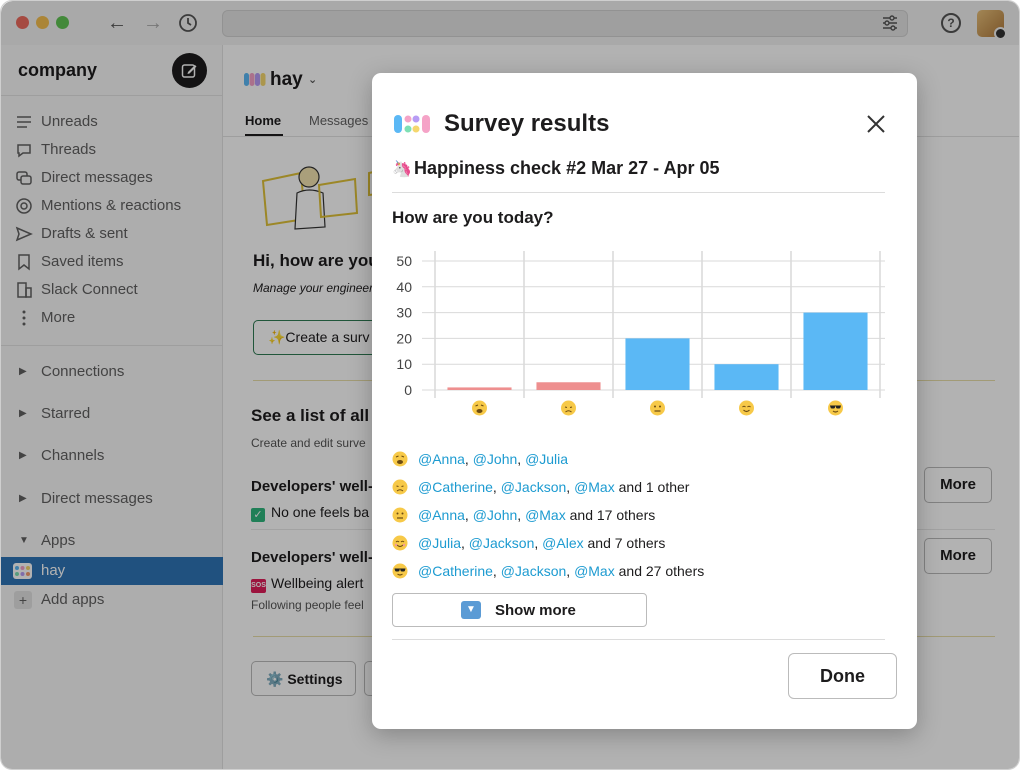 The image size is (1020, 770). I want to click on response-text: @Julia, @Jackson, @Alex and 7 others, so click(542, 543).